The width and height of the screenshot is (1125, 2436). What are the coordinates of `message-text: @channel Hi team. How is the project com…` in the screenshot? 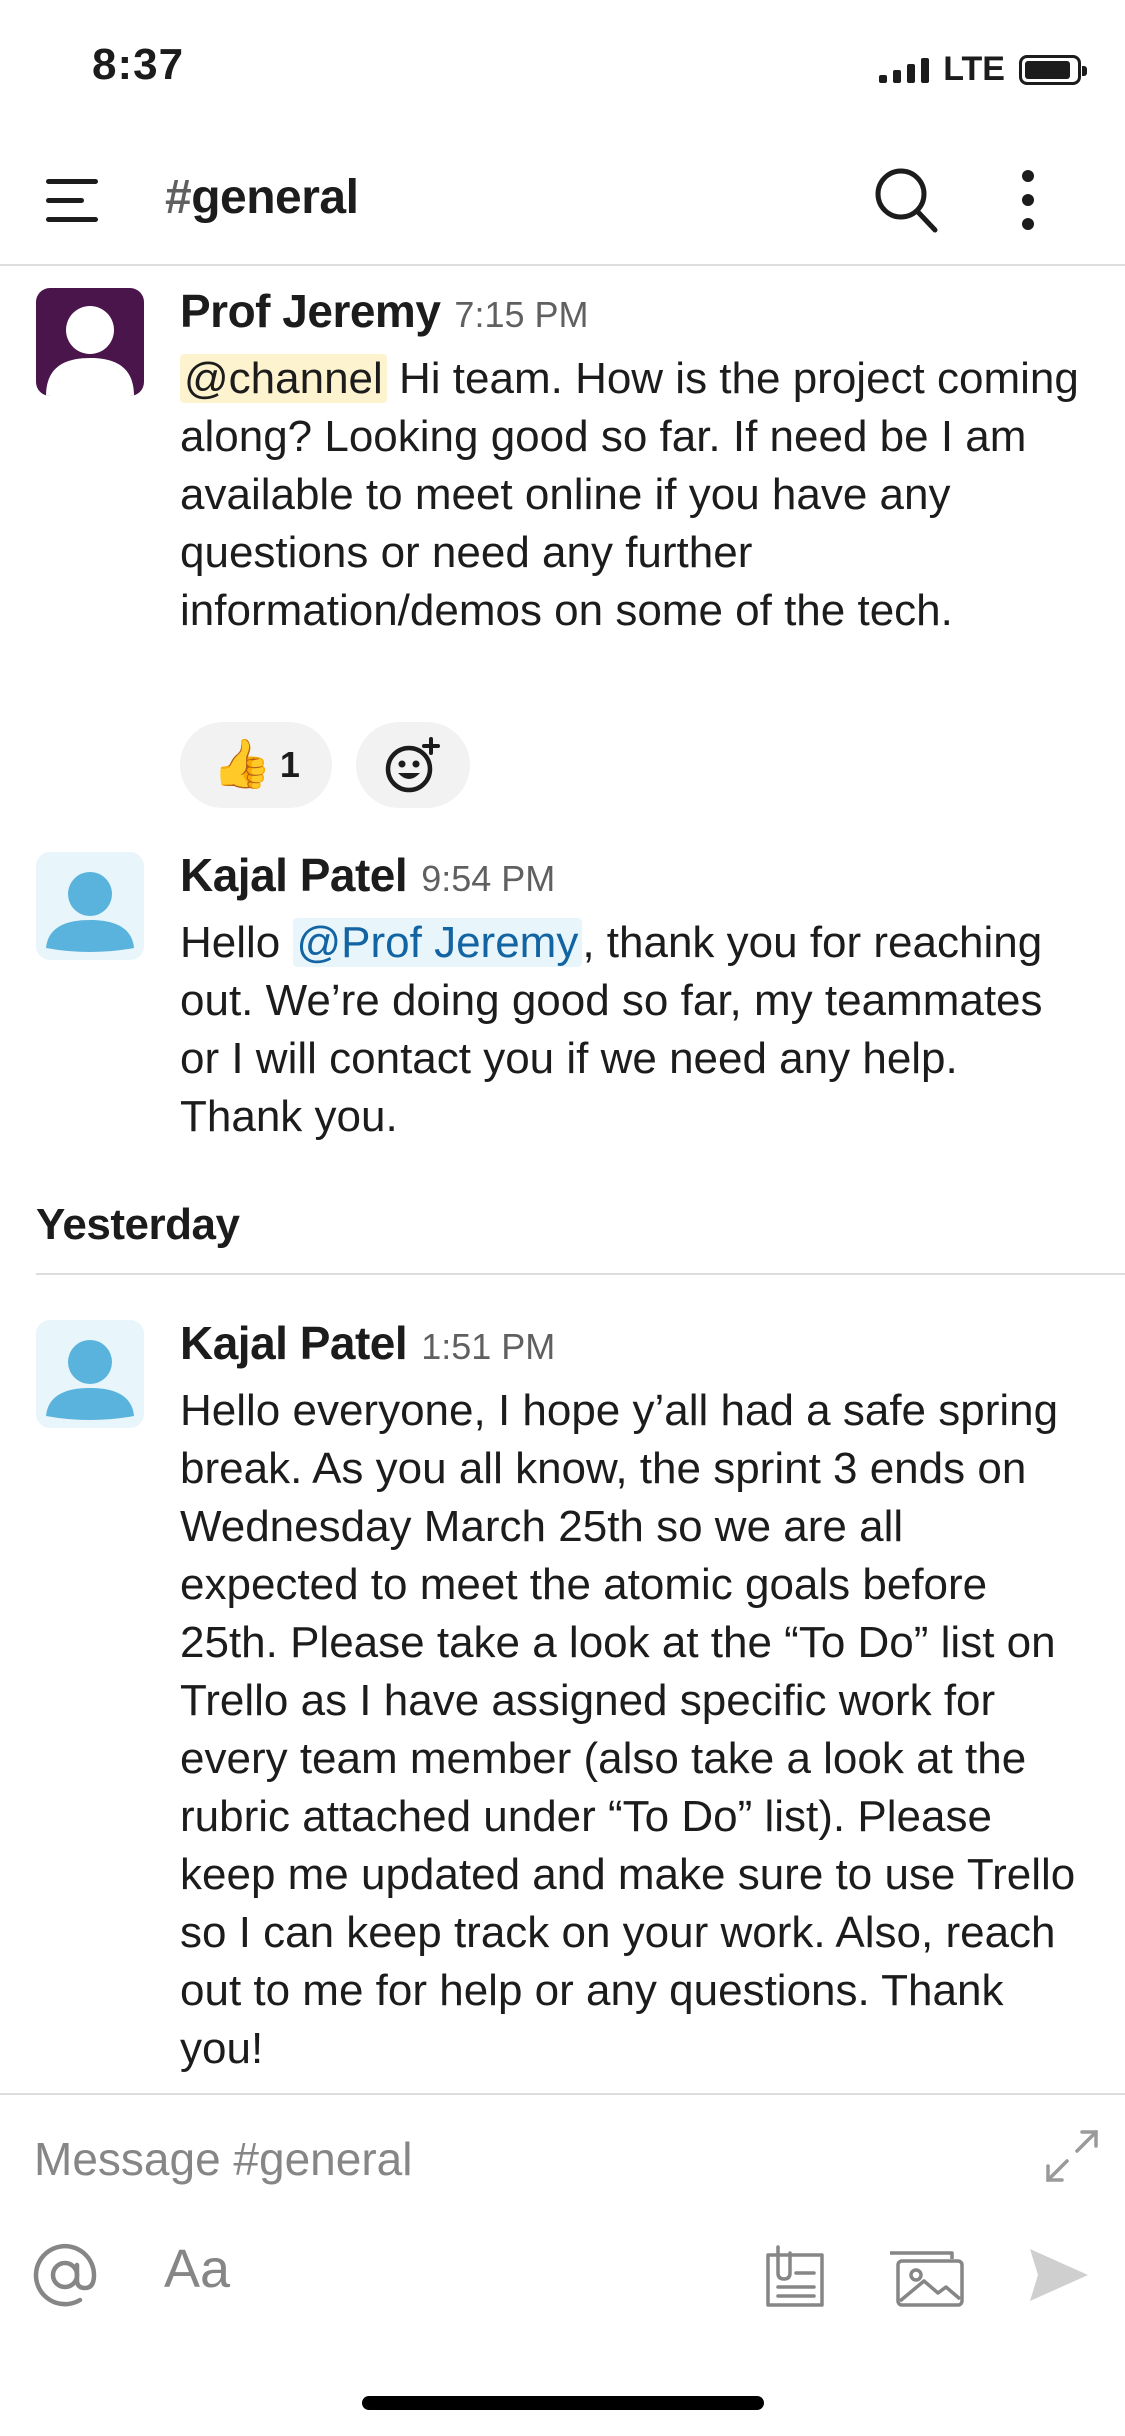 It's located at (635, 495).